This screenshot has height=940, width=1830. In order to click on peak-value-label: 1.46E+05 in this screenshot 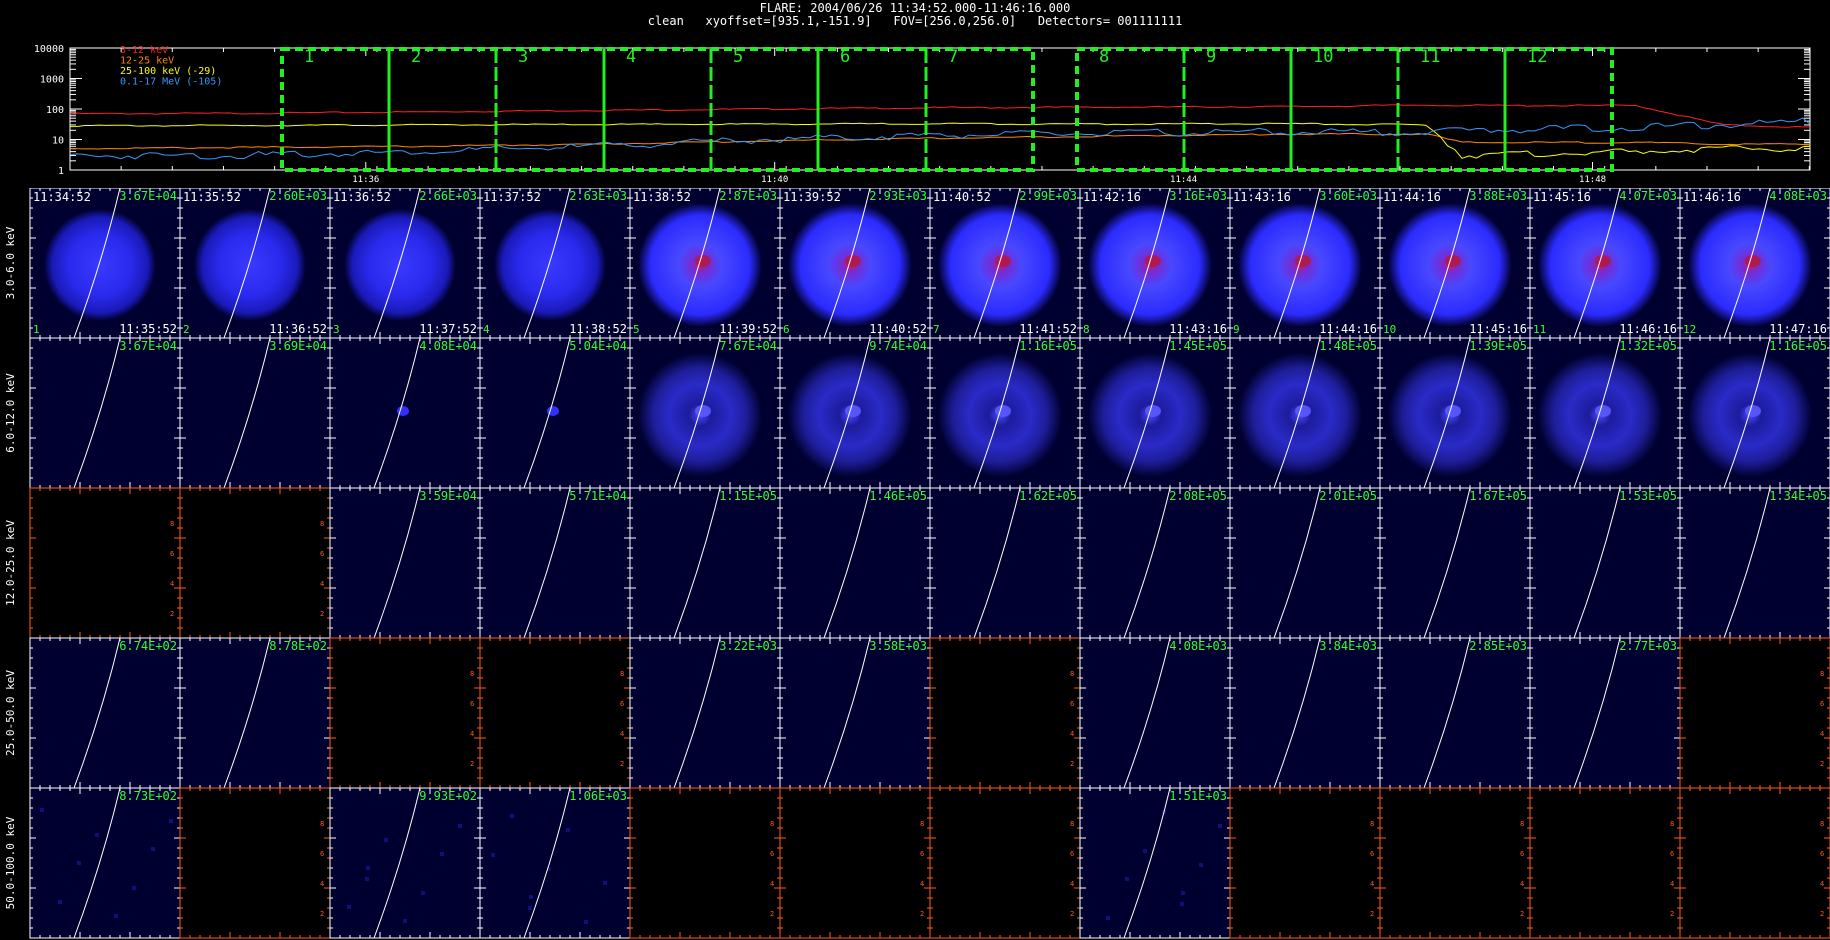, I will do `click(898, 496)`.